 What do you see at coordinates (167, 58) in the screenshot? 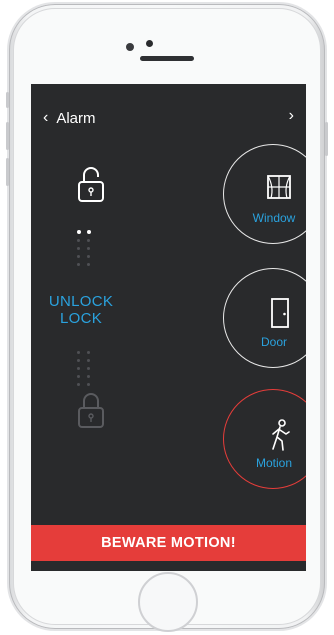
I see `speaker-grille` at bounding box center [167, 58].